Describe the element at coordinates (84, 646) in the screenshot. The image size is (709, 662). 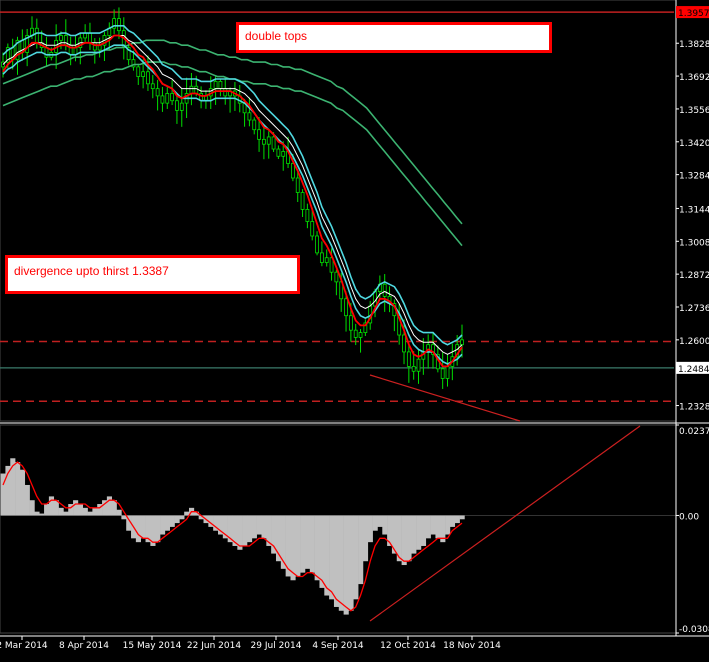
I see `time-tick-label: 8 Apr 2014` at that location.